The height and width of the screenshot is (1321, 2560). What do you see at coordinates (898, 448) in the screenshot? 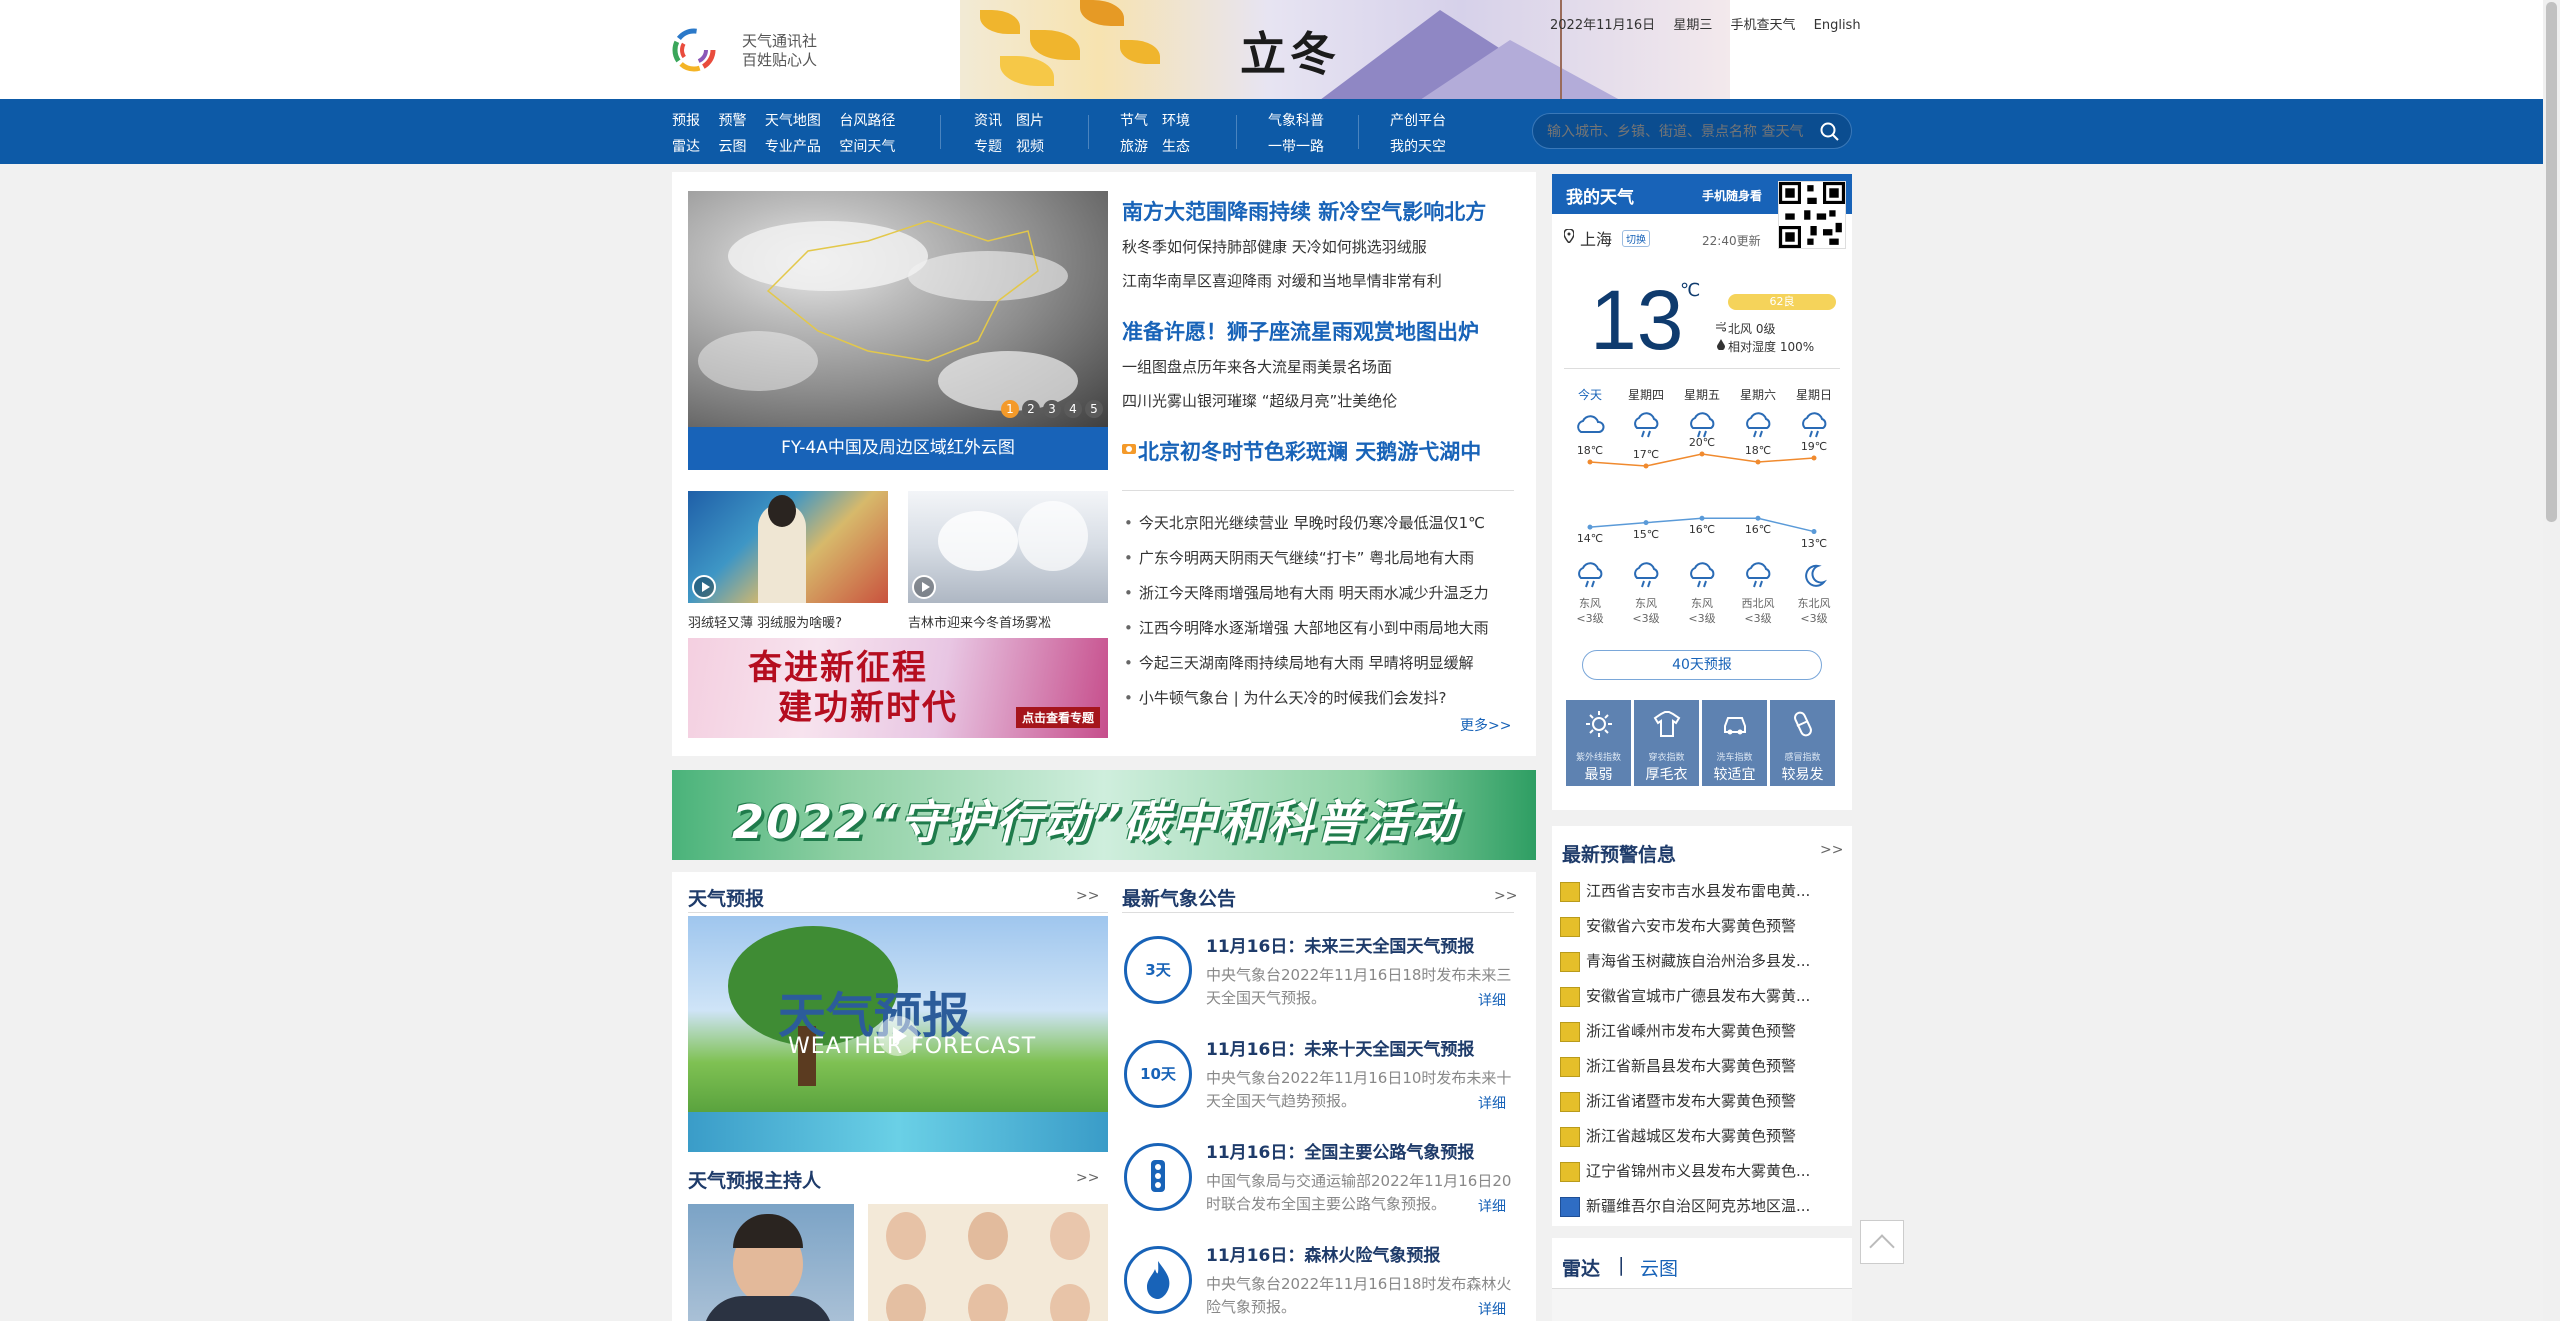
I see `satellite-caption: FY-4A中国及周边区域红外云图` at bounding box center [898, 448].